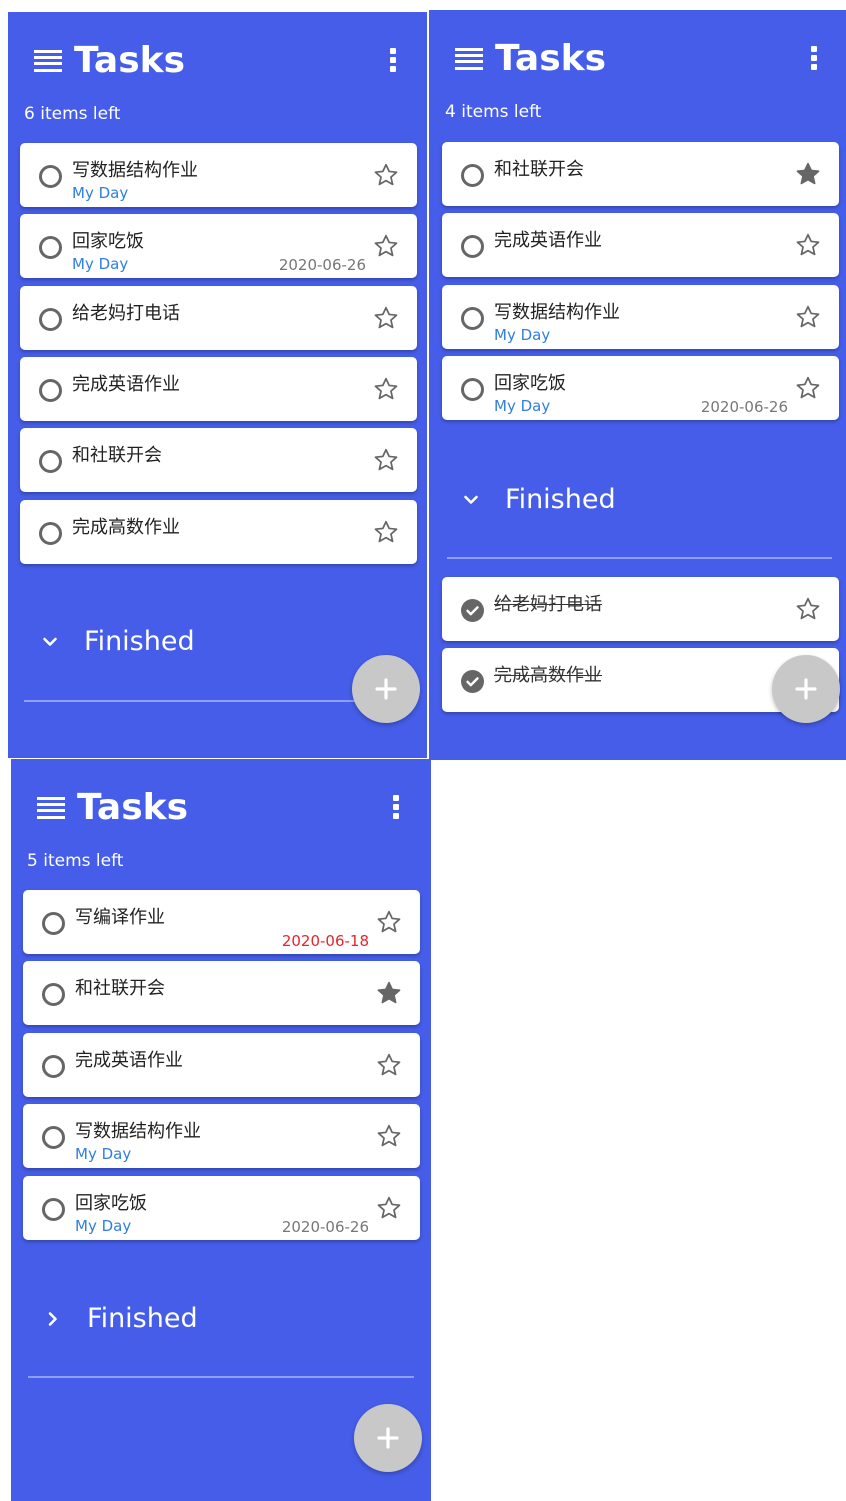 The image size is (846, 1501). Describe the element at coordinates (218, 318) in the screenshot. I see `task-card: 给老妈打电话` at that location.